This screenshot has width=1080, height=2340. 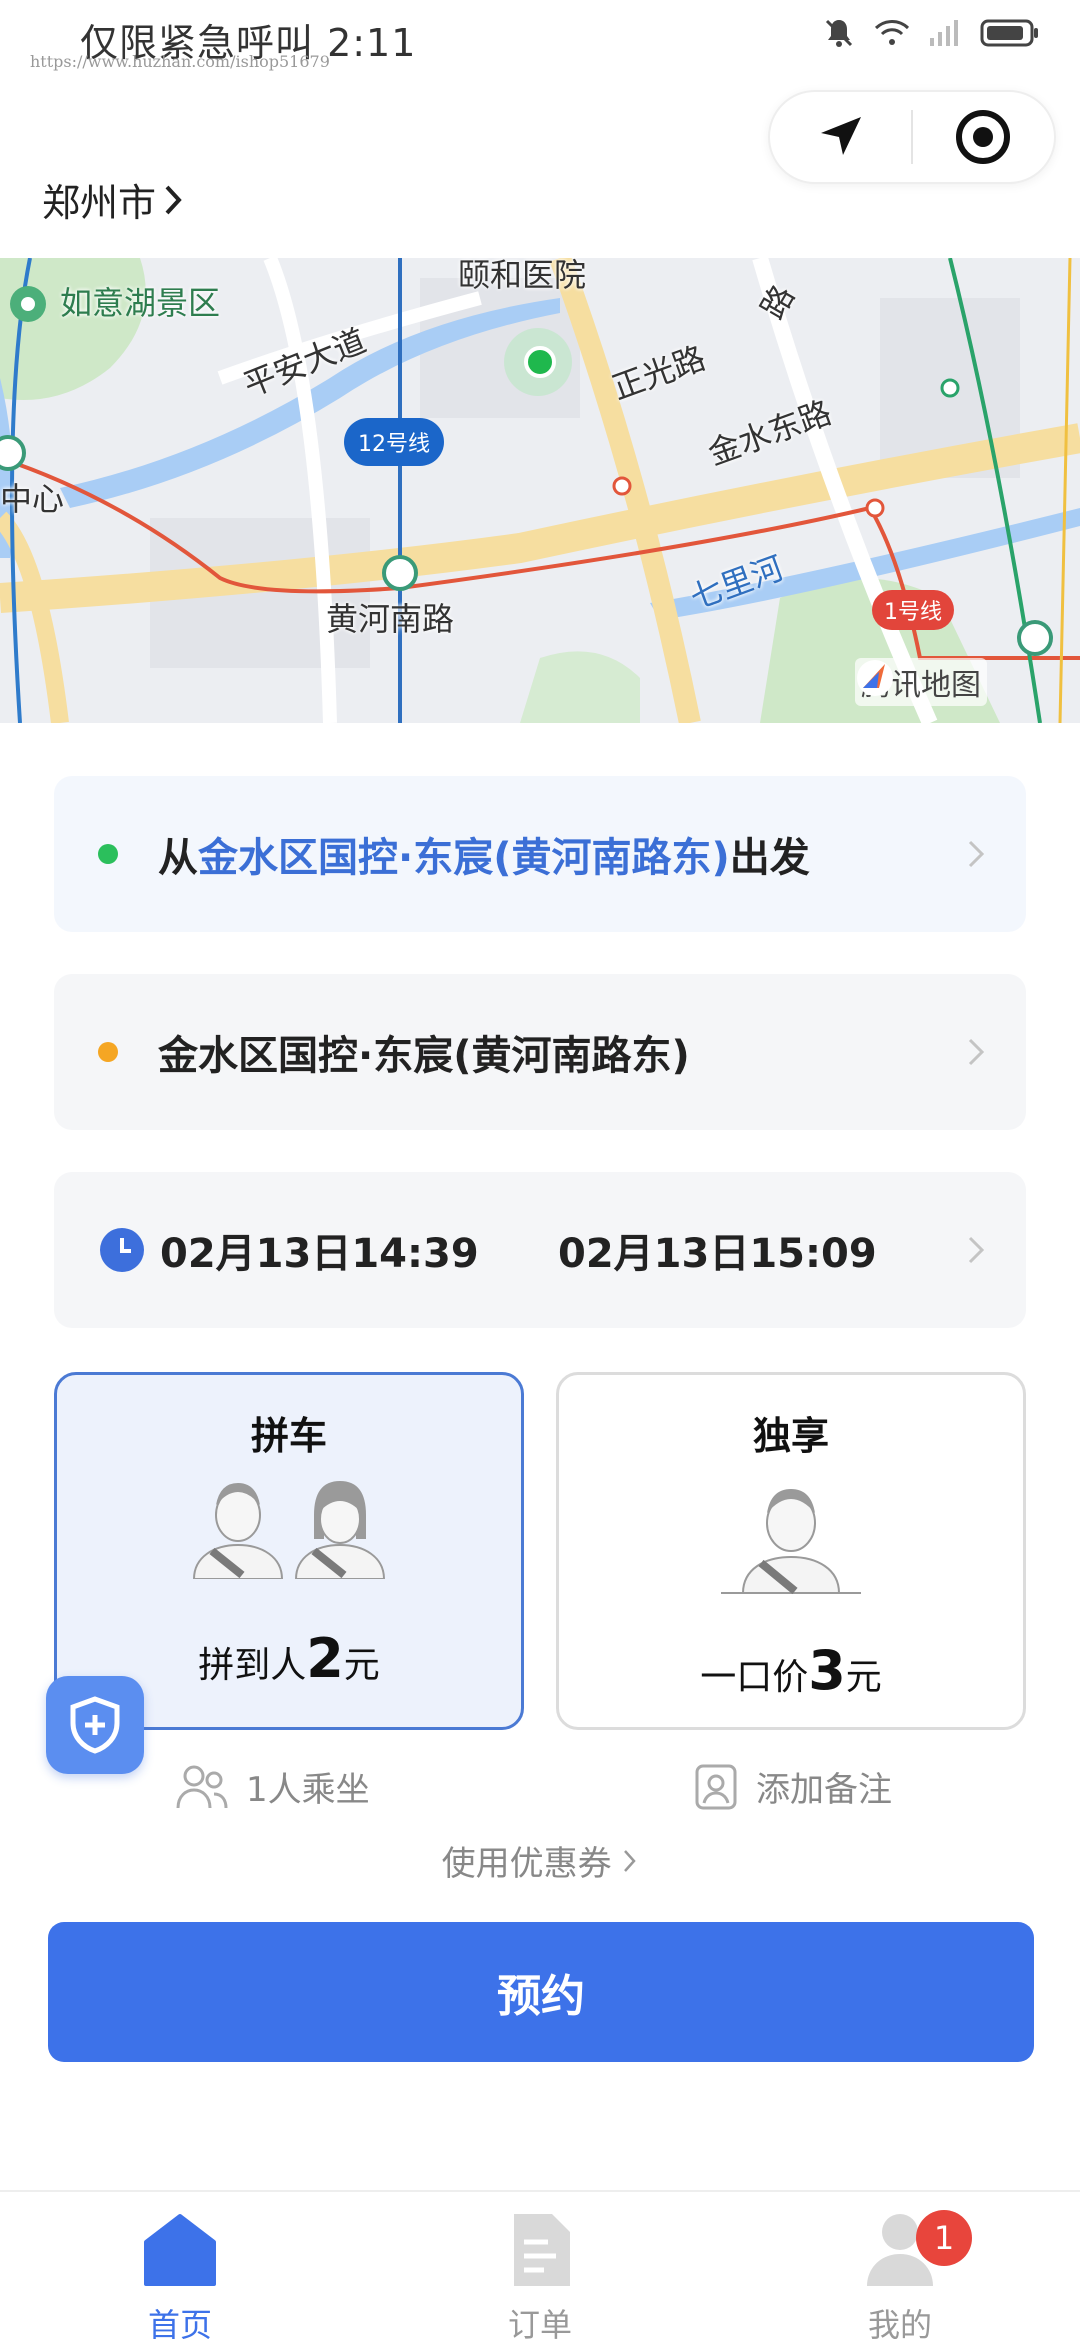 I want to click on origin-place: 金水区国控·东宸(黄河南路东), so click(x=464, y=858).